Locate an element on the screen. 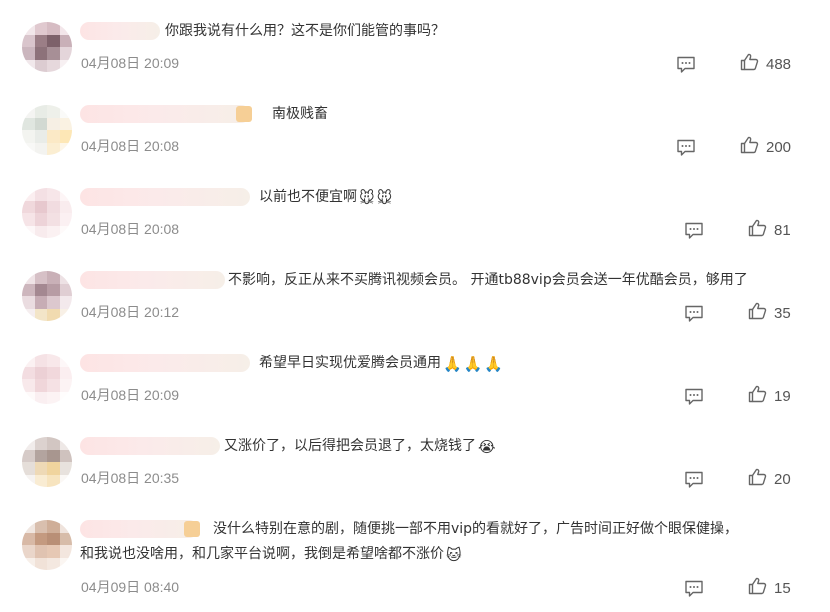 The height and width of the screenshot is (612, 830). comment-text: 希望早日实现优爱腾会员通用 🙏 🙏 🙏 is located at coordinates (381, 363).